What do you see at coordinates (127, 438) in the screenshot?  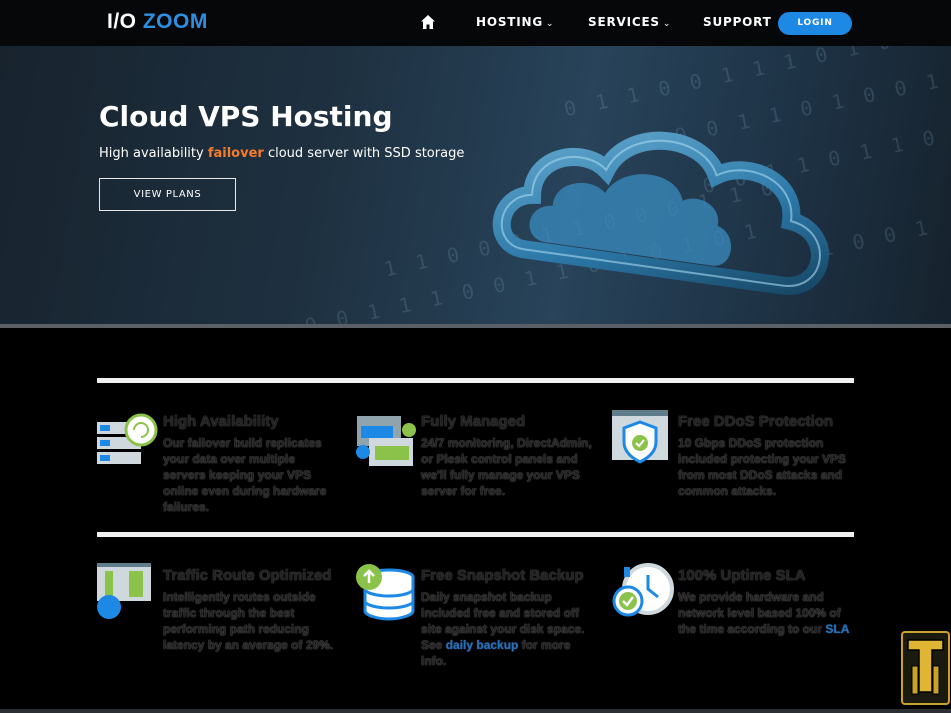 I see `server-cycle-icon` at bounding box center [127, 438].